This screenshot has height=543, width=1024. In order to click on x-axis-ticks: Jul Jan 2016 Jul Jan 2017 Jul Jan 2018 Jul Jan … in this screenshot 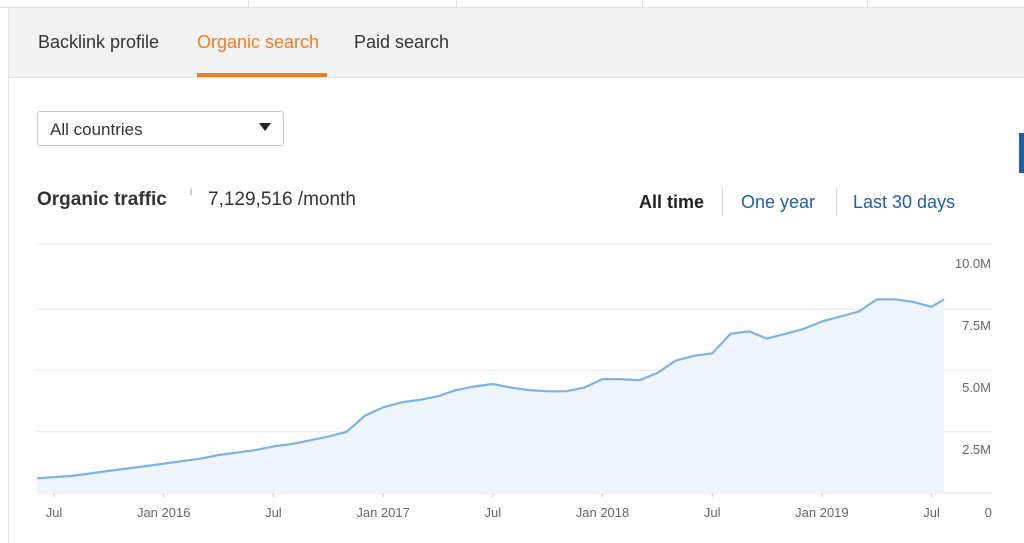, I will do `click(493, 506)`.